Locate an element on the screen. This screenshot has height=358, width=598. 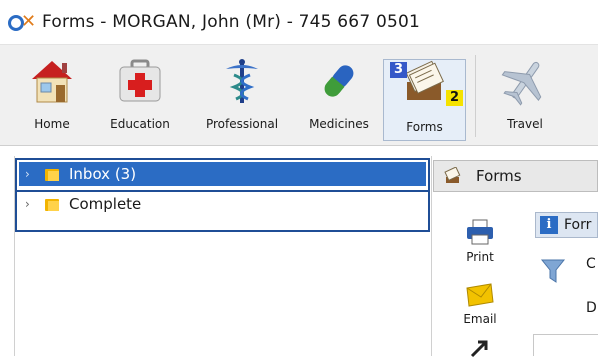
travel-button: Travel is located at coordinates (525, 96).